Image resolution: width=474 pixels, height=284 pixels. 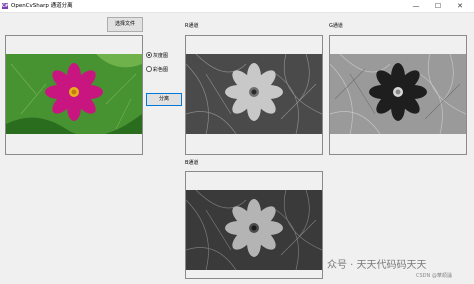 I want to click on app-icon: C#, so click(x=5, y=6).